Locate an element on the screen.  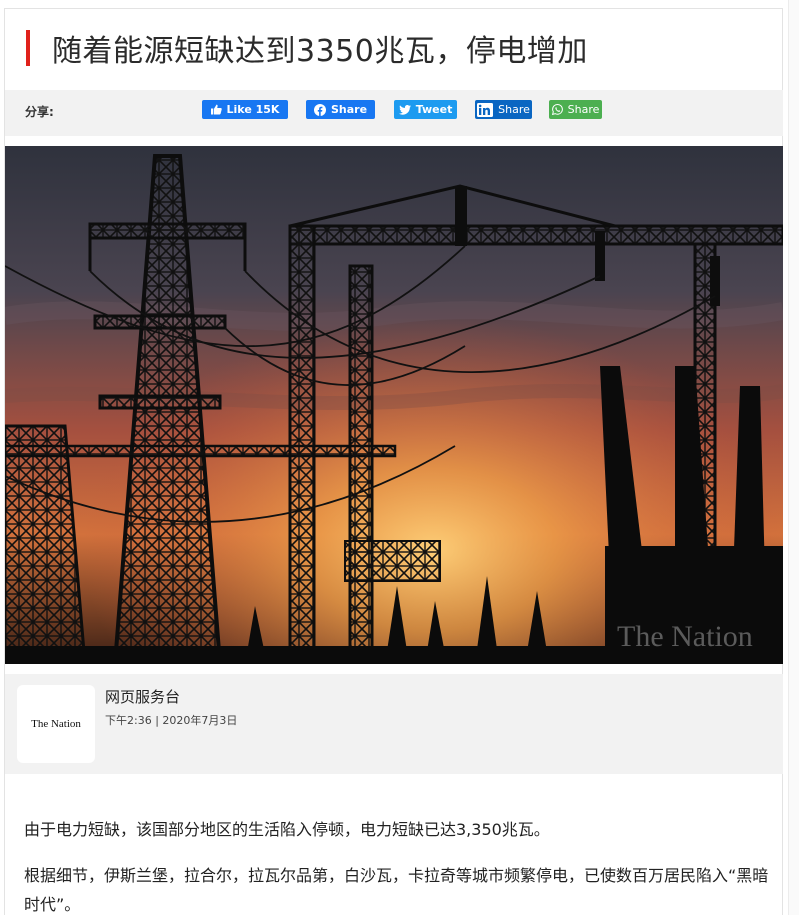
thumbs-up-icon is located at coordinates (216, 109).